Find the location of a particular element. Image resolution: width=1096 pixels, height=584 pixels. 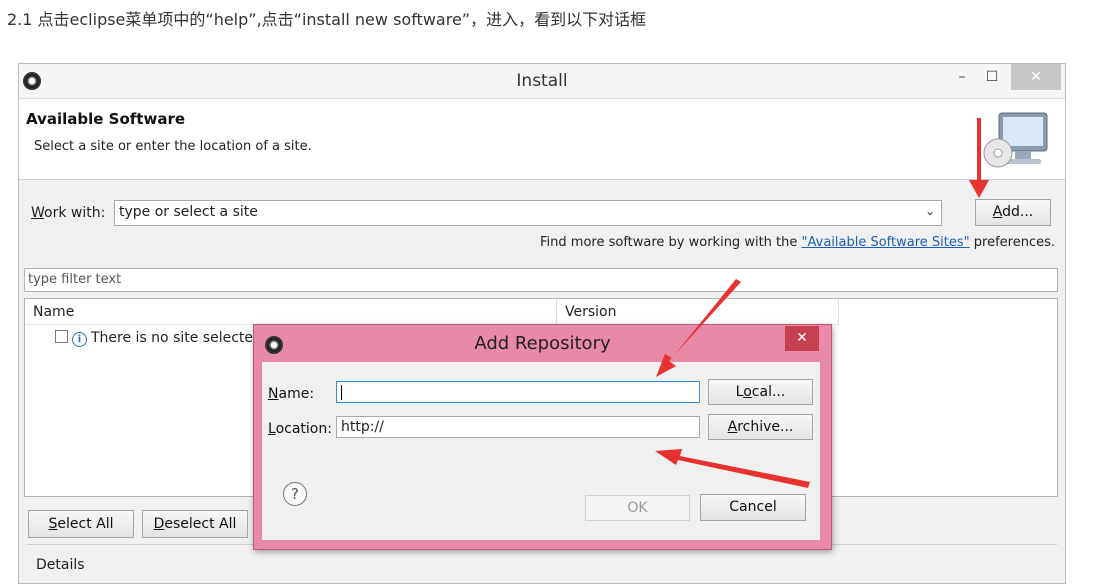

select-all-button: Select All is located at coordinates (81, 524).